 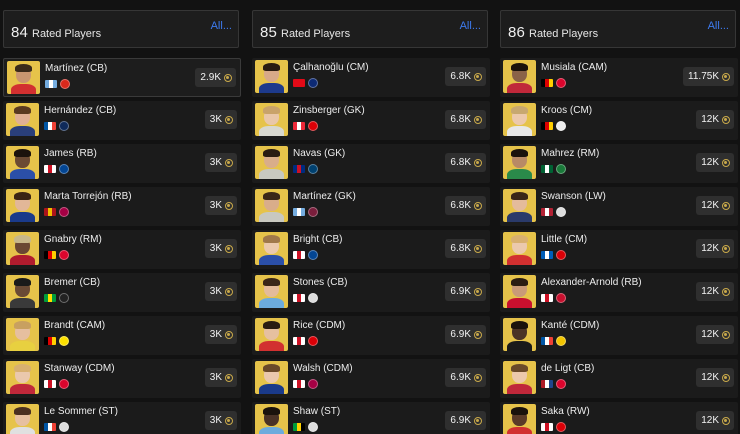 What do you see at coordinates (122, 292) in the screenshot?
I see `player-row: Bremer (CB) 3K` at bounding box center [122, 292].